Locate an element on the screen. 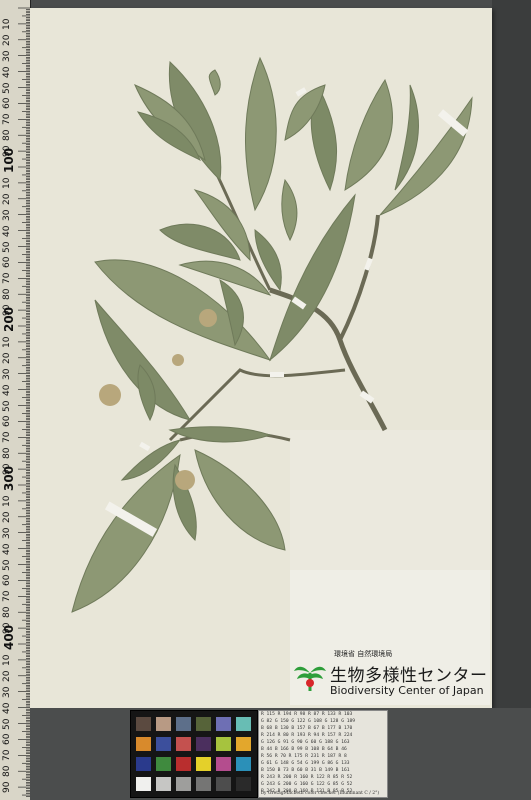 Image resolution: width=531 pixels, height=800 pixels. reference-row: B 44 B 166 B 99 B 108 B 64 B 46 is located at coordinates (304, 749).